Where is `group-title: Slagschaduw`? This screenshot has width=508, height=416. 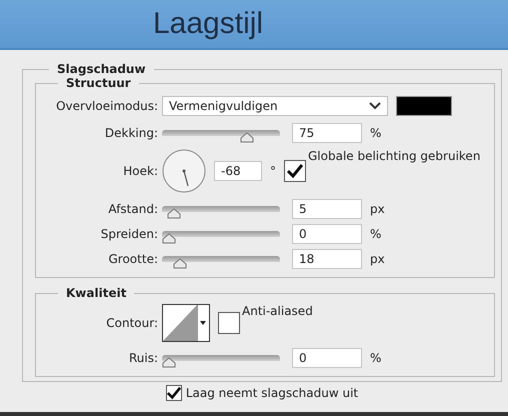 group-title: Slagschaduw is located at coordinates (101, 69).